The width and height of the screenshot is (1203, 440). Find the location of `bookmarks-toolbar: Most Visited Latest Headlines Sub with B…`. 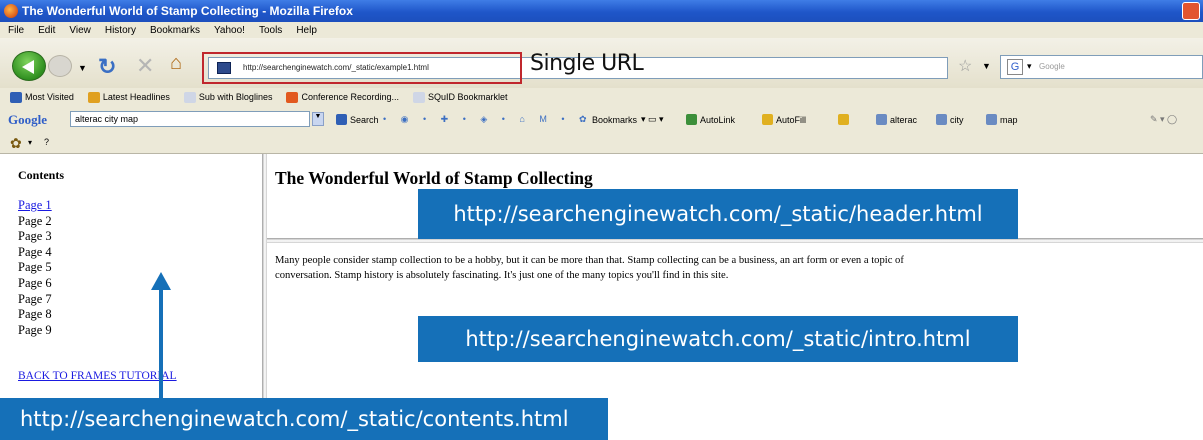

bookmarks-toolbar: Most Visited Latest Headlines Sub with B… is located at coordinates (601, 97).